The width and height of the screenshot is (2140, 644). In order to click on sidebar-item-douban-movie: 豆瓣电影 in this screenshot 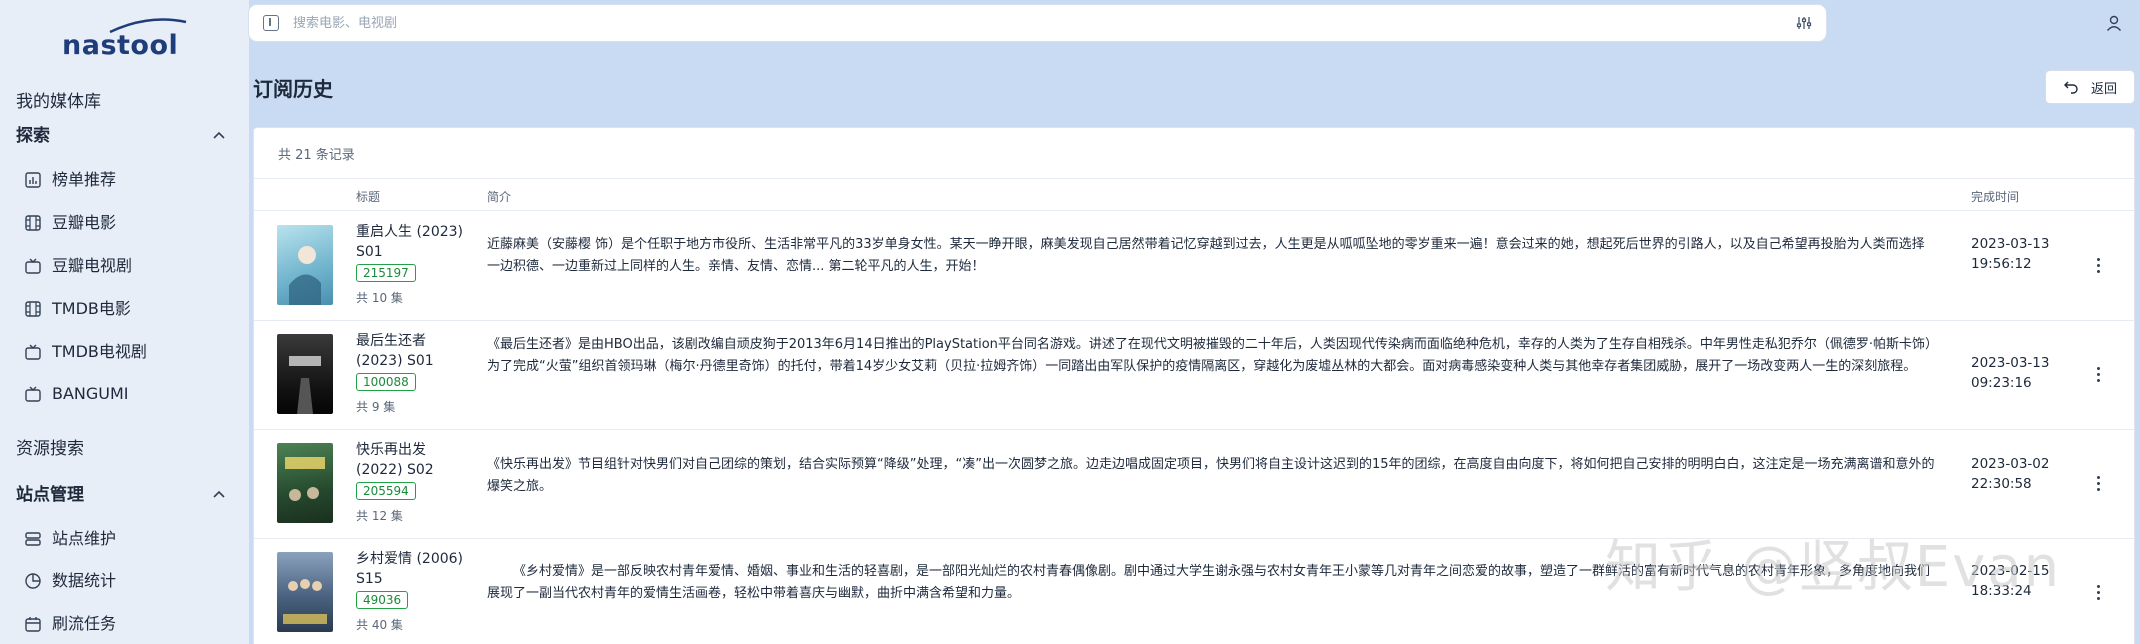, I will do `click(70, 223)`.